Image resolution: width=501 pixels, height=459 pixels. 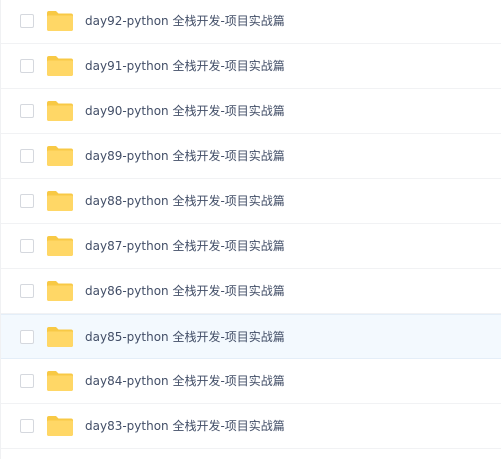 I want to click on file-row-day87: day87-python 全栈开发-项目实战篇, so click(x=251, y=246).